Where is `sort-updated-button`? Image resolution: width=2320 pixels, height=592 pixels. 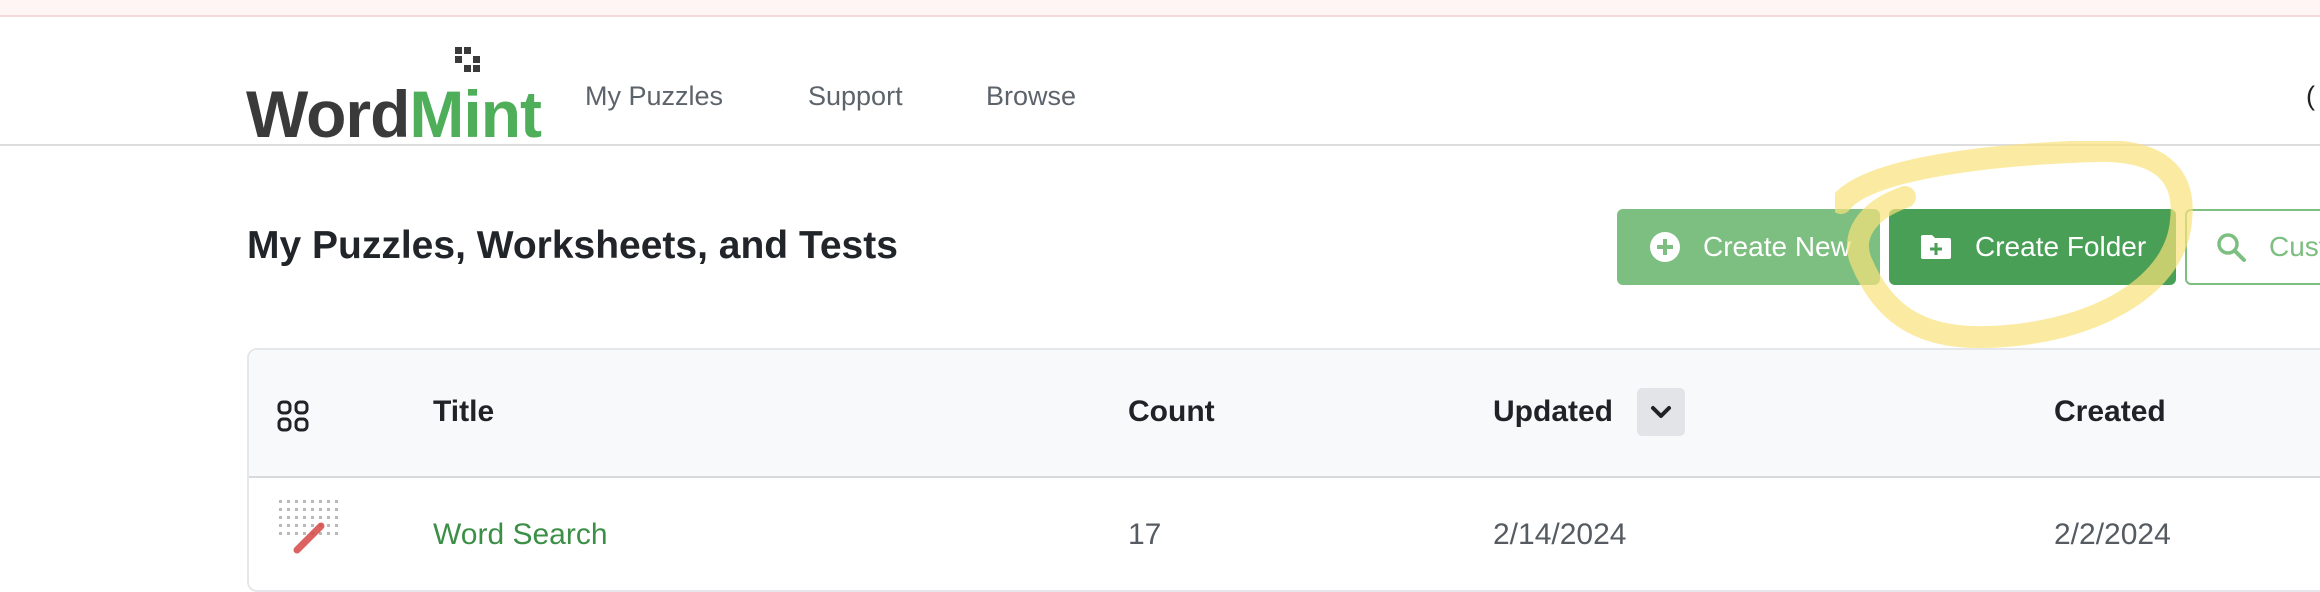
sort-updated-button is located at coordinates (1661, 412).